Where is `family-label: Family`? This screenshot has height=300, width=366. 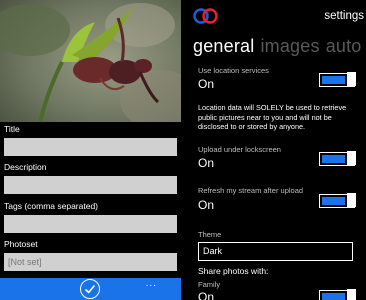
family-label: Family is located at coordinates (209, 284).